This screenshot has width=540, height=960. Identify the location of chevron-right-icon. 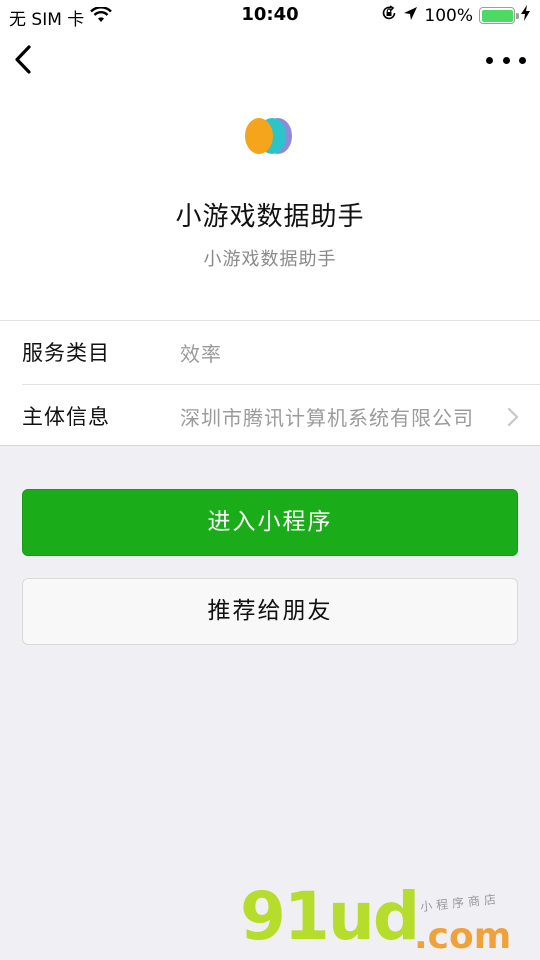
(513, 417).